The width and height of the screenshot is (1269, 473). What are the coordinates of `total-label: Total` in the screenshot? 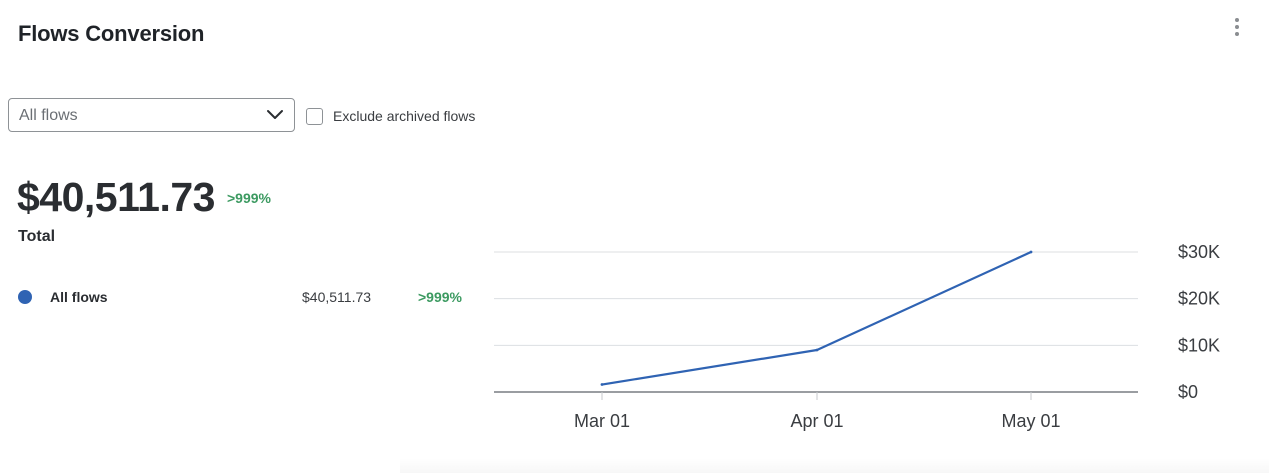 It's located at (37, 236).